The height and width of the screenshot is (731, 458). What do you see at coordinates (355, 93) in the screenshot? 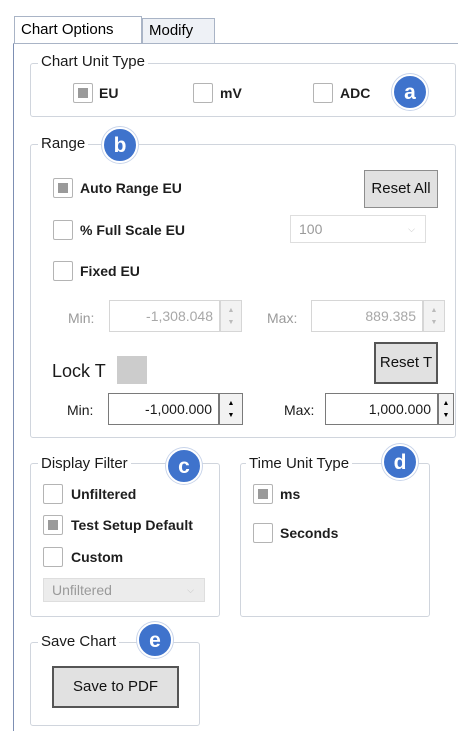
I see `adc-label: ADC` at bounding box center [355, 93].